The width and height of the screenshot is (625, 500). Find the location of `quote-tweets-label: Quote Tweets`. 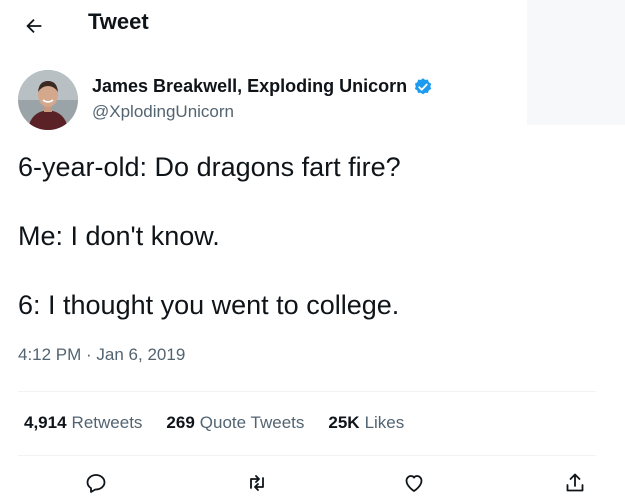

quote-tweets-label: Quote Tweets is located at coordinates (252, 422).